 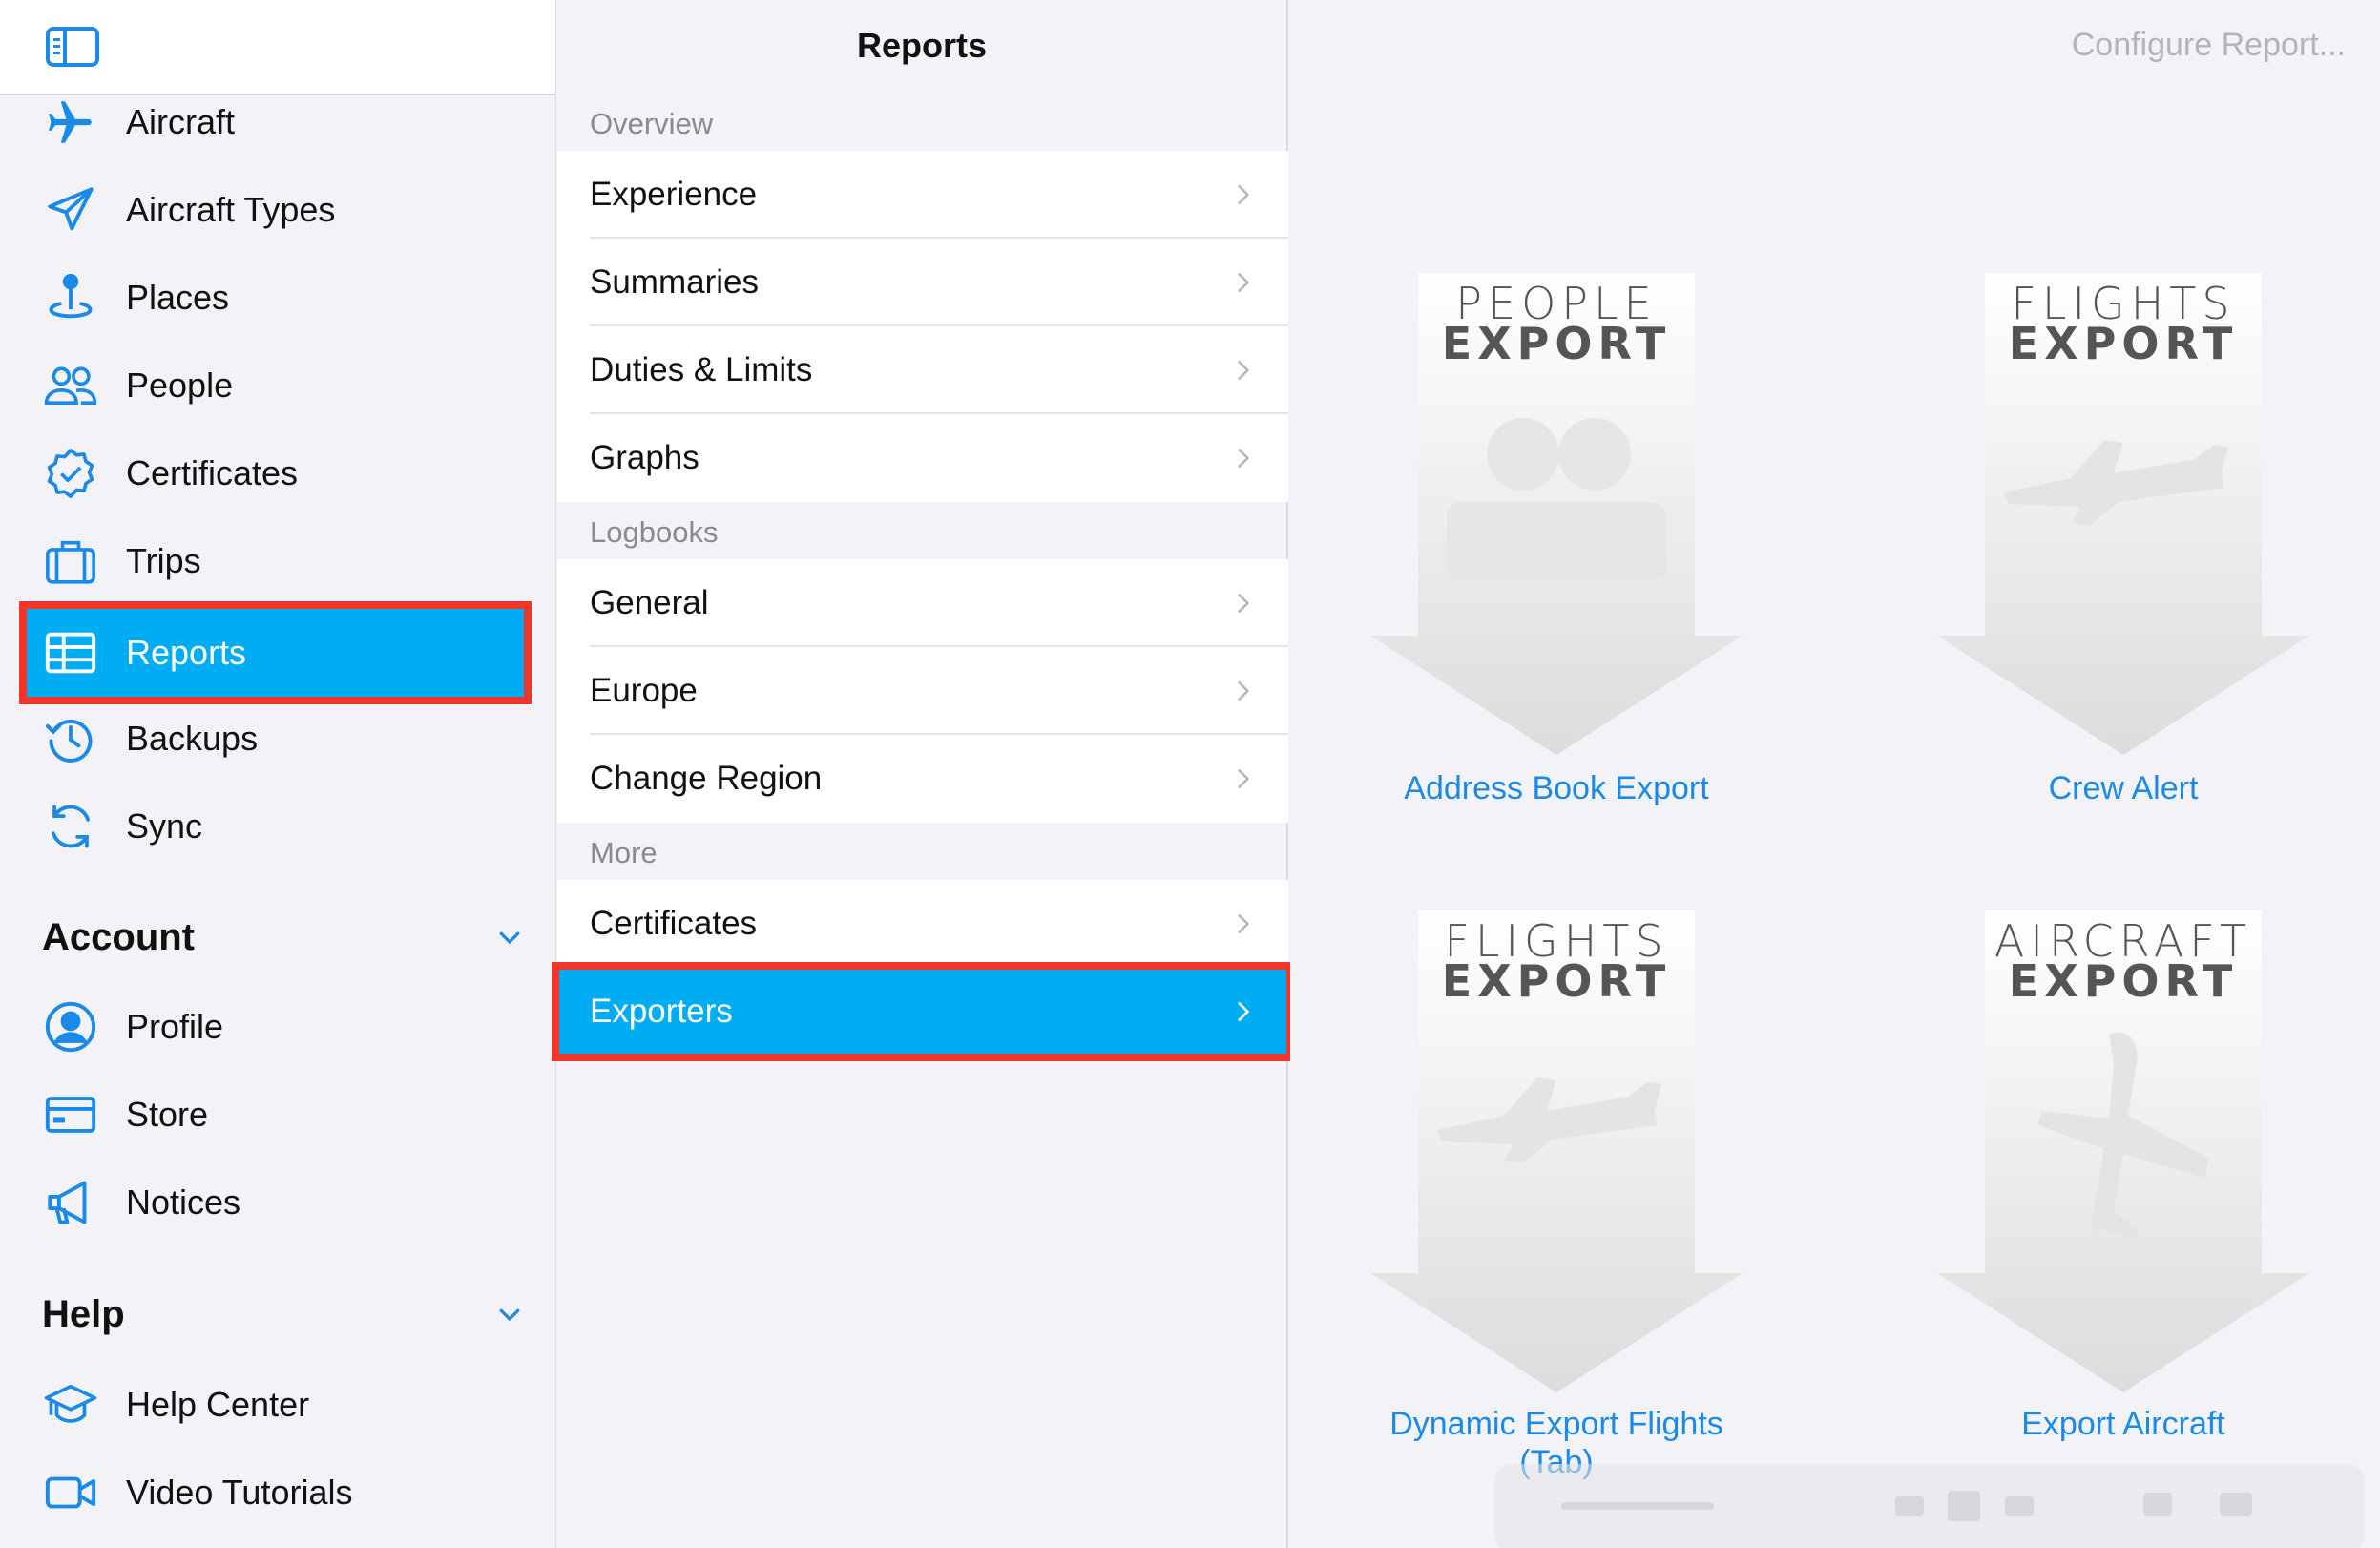 What do you see at coordinates (71, 1493) in the screenshot?
I see `video-camera-icon` at bounding box center [71, 1493].